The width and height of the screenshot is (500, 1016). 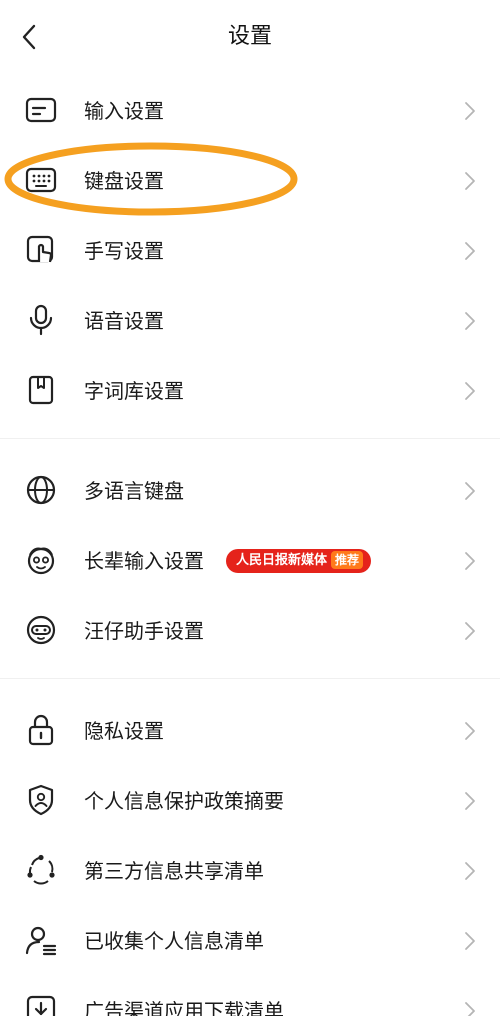 I want to click on settings-item-privacy-policy: 个人信息保护政策摘要, so click(x=250, y=801).